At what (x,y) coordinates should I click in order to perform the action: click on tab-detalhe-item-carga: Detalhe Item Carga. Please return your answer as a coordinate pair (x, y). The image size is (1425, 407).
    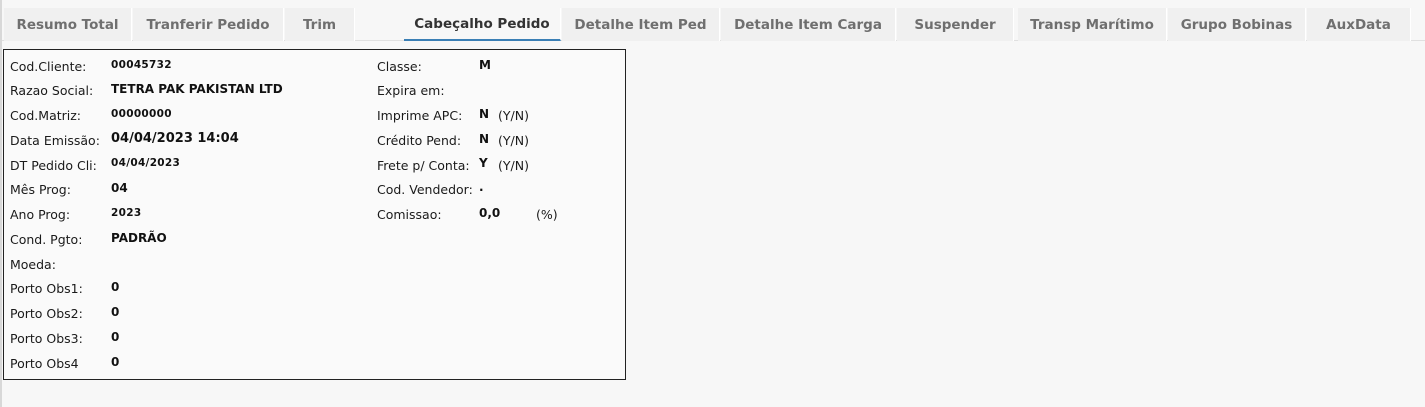
    Looking at the image, I should click on (808, 24).